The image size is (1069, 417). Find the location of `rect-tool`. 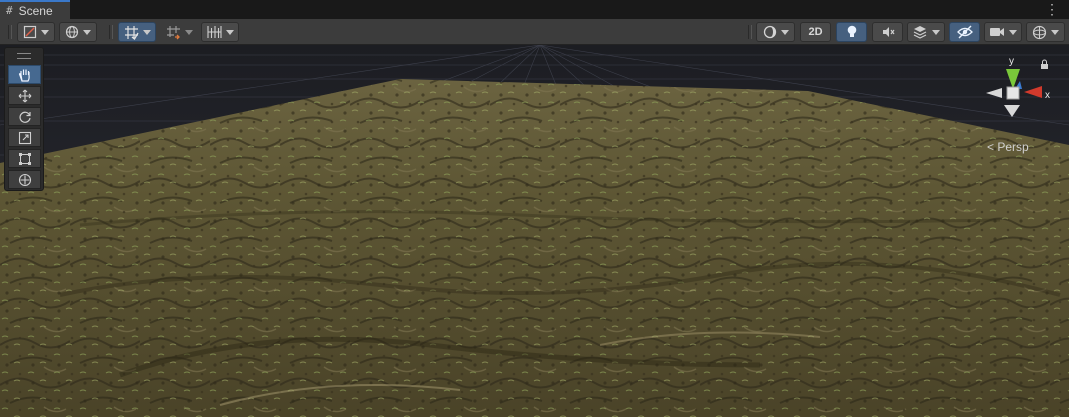

rect-tool is located at coordinates (24, 158).